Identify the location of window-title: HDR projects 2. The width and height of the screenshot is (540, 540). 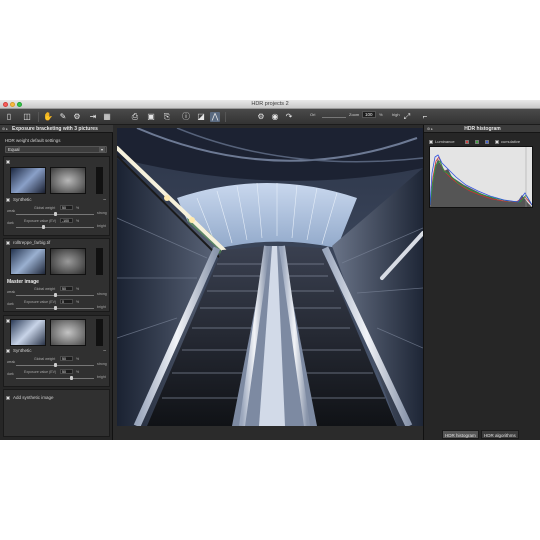
(270, 104).